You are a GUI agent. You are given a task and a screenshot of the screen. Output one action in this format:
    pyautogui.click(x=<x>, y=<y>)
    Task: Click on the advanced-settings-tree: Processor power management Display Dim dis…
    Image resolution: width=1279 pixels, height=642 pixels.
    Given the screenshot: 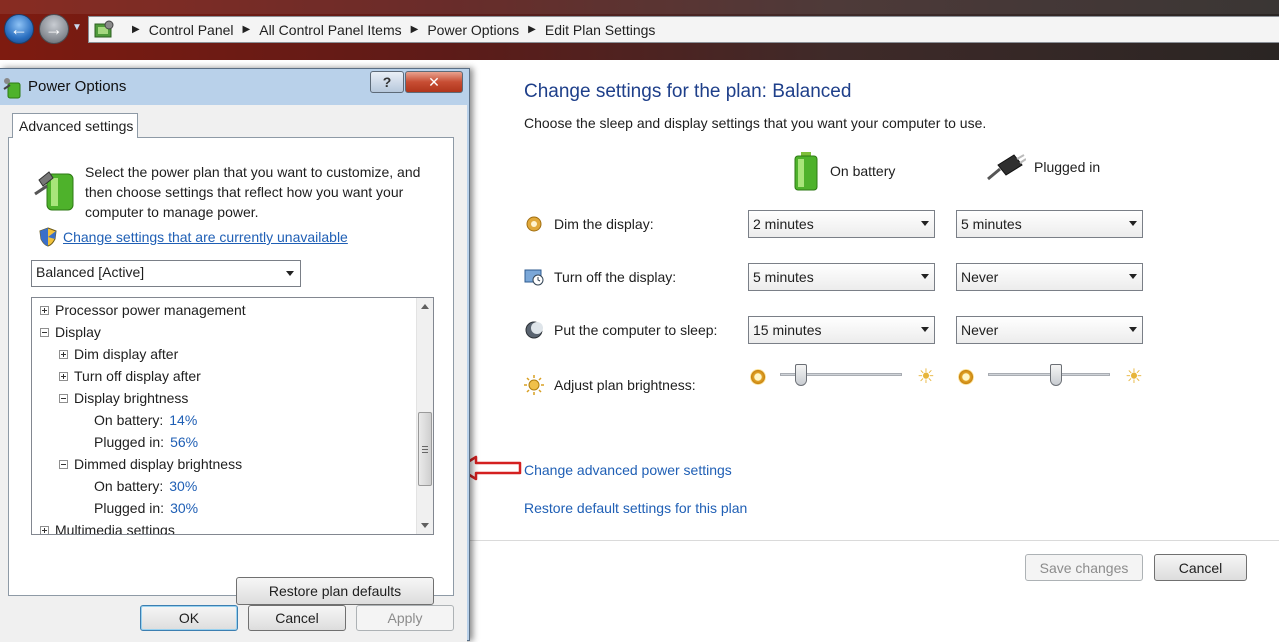 What is the action you would take?
    pyautogui.click(x=232, y=416)
    